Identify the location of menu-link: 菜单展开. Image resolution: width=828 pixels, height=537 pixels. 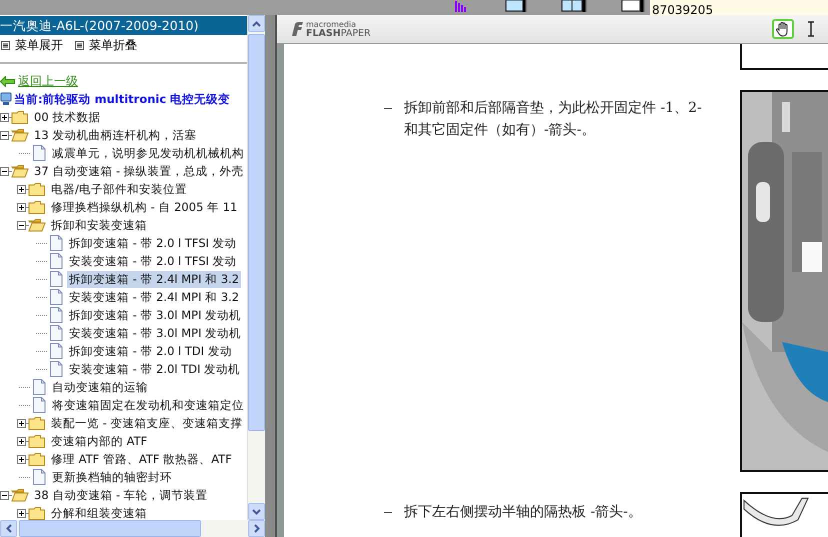
(39, 45).